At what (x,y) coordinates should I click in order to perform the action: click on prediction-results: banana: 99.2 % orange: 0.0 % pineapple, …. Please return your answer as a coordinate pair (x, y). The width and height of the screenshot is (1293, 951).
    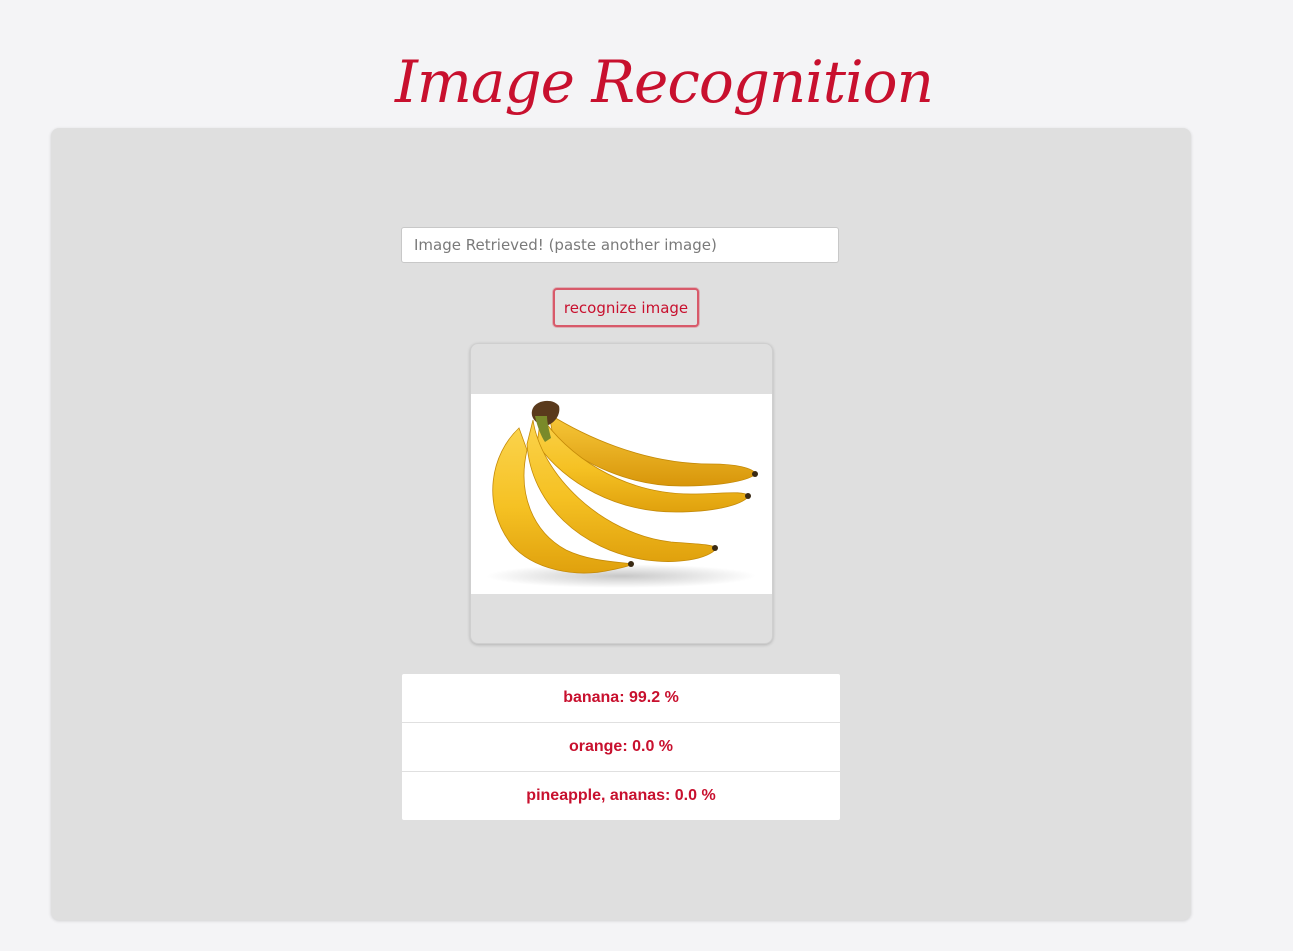
    Looking at the image, I should click on (621, 747).